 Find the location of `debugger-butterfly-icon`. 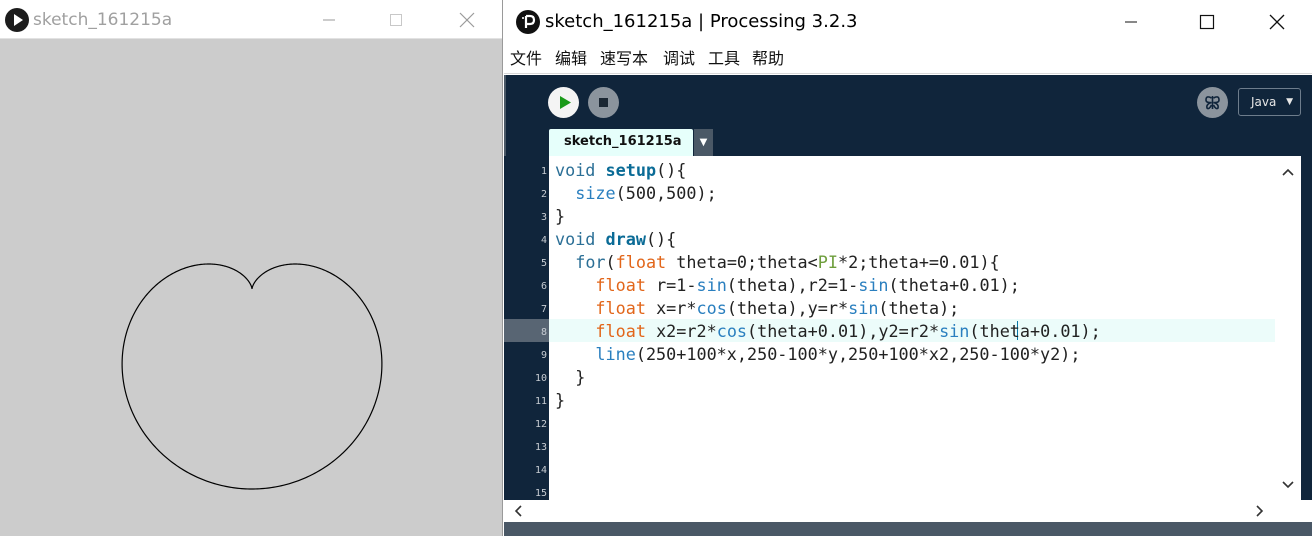

debugger-butterfly-icon is located at coordinates (1212, 103).